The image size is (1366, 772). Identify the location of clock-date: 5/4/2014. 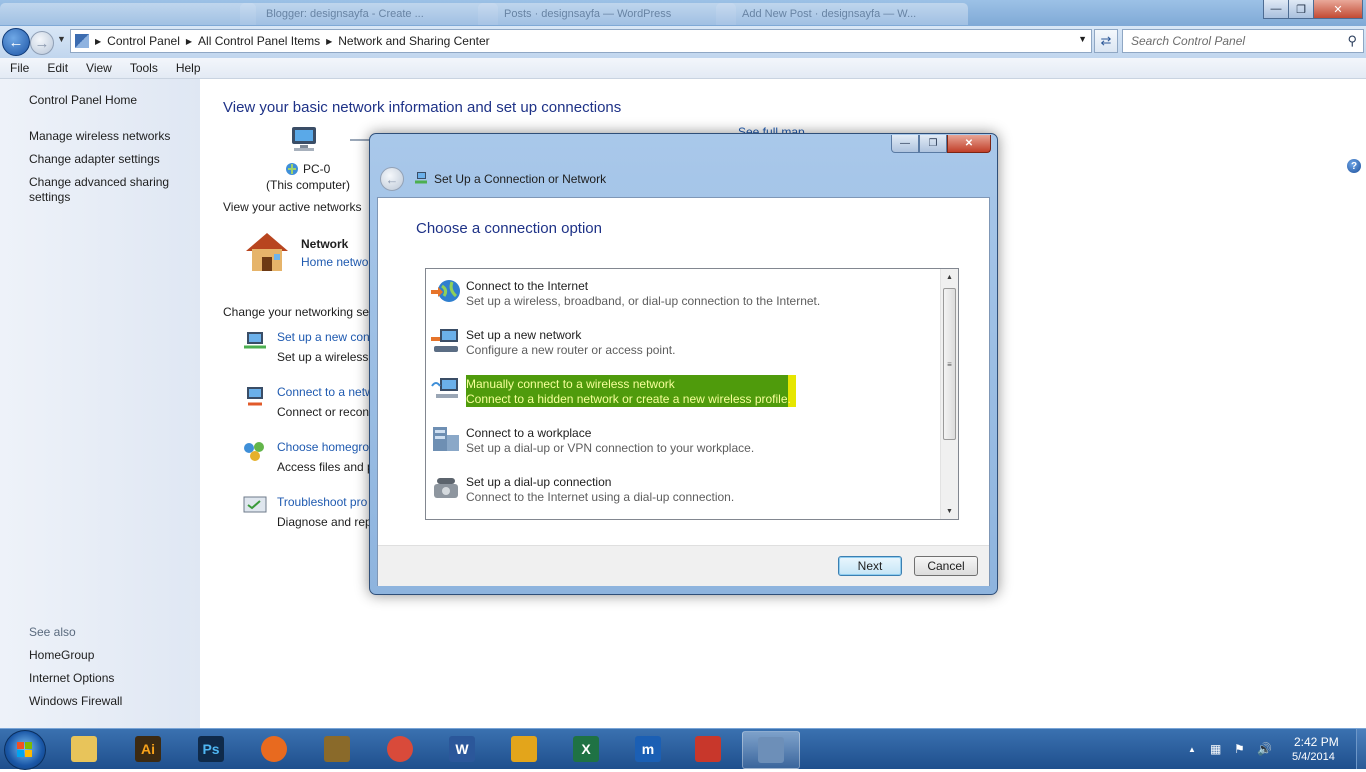
(1313, 757).